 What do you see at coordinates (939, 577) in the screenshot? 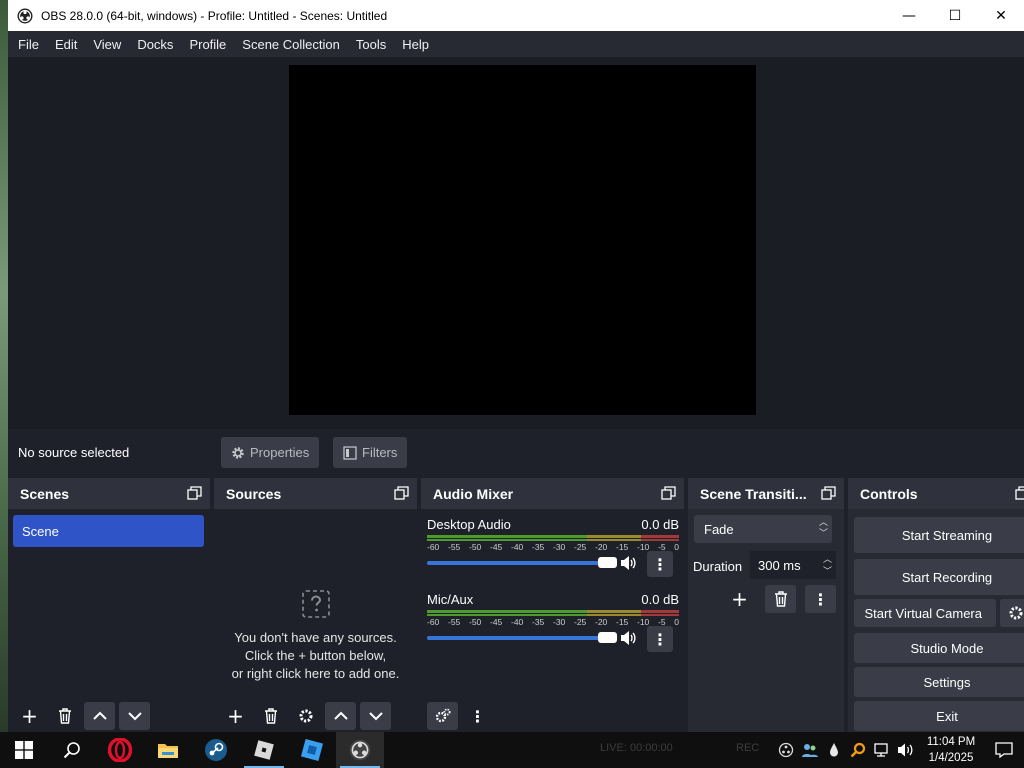
I see `start-recording-button: Start Recording` at bounding box center [939, 577].